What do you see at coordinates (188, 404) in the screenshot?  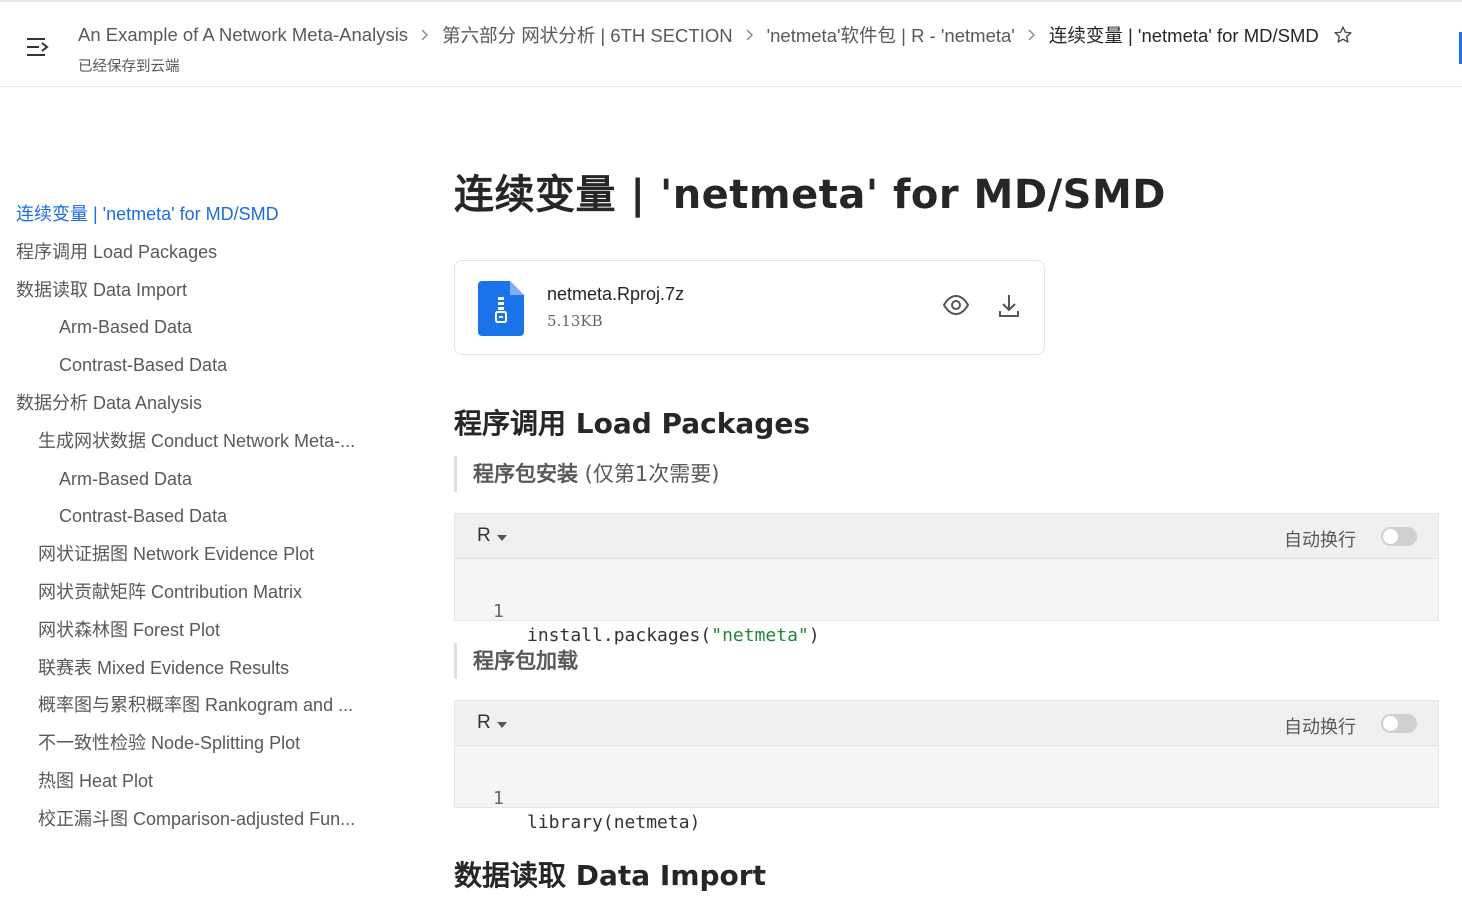 I see `toc-item: 数据分析 Data Analysis` at bounding box center [188, 404].